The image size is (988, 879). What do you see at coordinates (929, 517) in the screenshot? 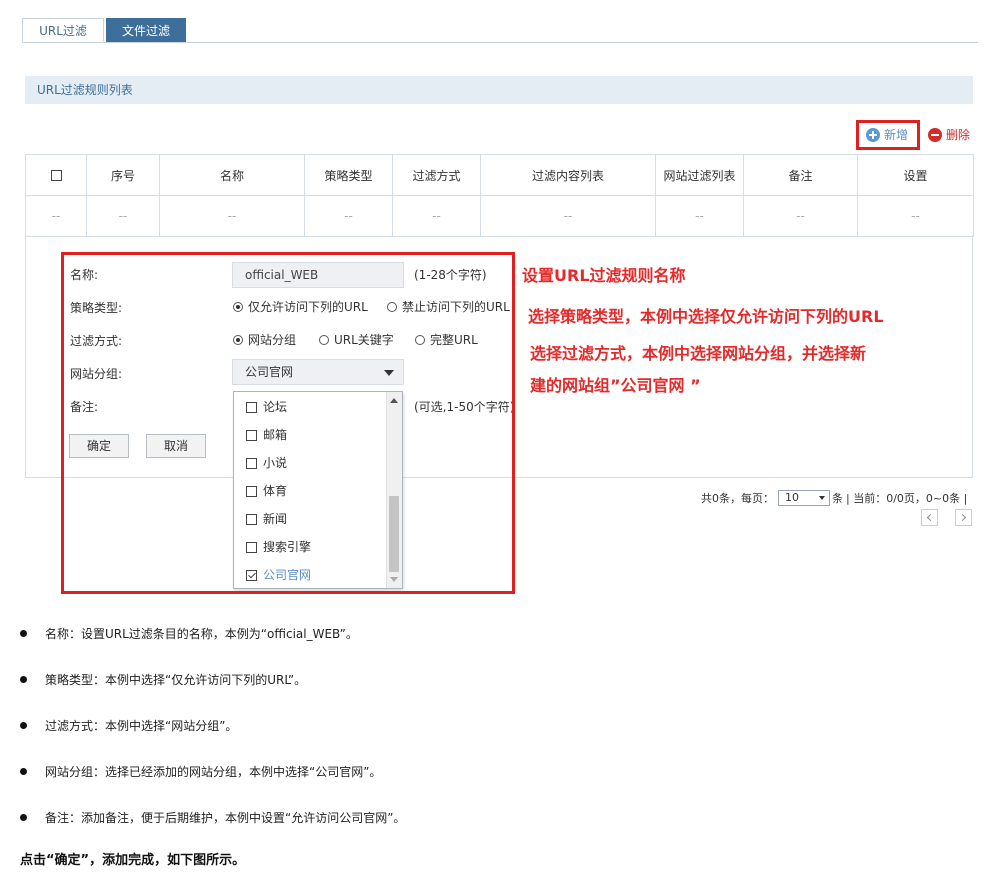
I see `prev-page-button` at bounding box center [929, 517].